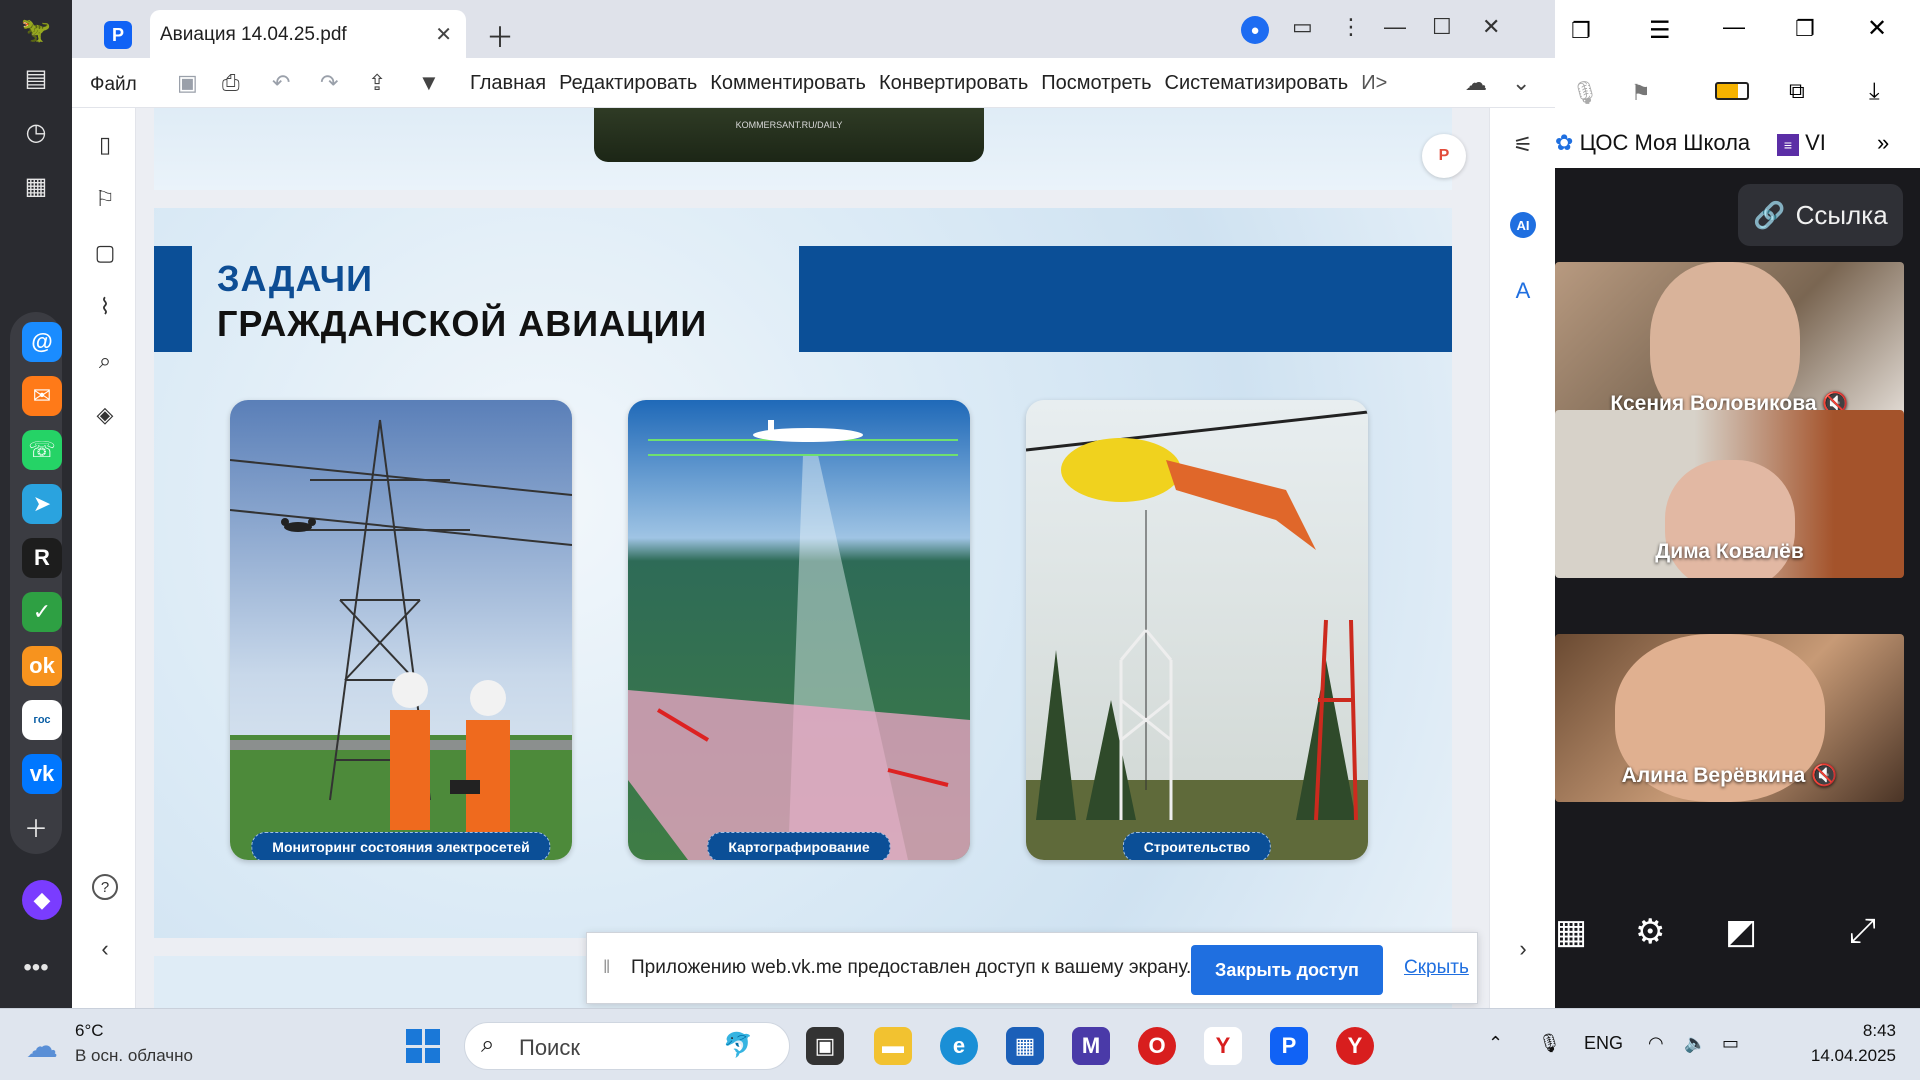  What do you see at coordinates (1223, 1046) in the screenshot?
I see `yandex-browser-icon: Y` at bounding box center [1223, 1046].